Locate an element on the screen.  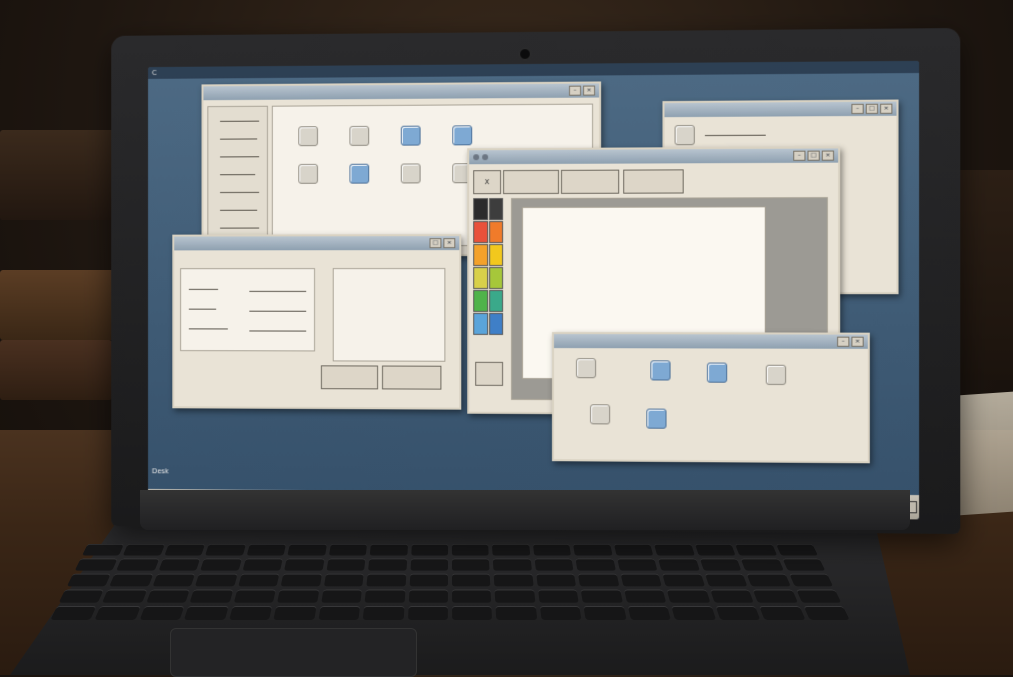
dialog-titlebar: □ × is located at coordinates (316, 243).